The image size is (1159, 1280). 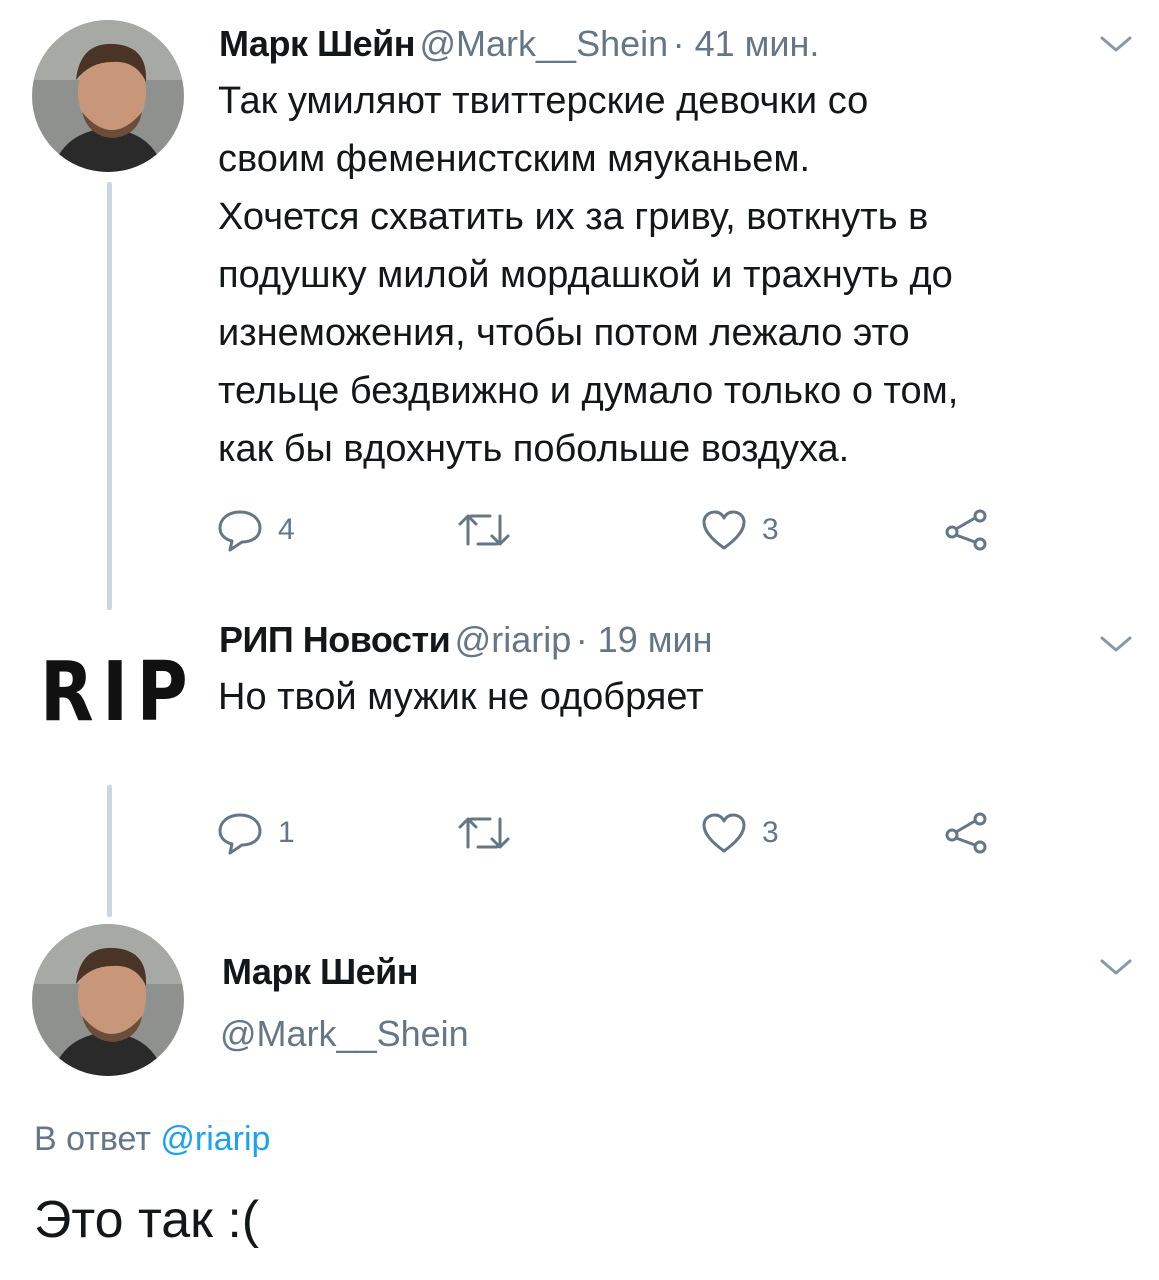 I want to click on reply-to-handle: @riarip, so click(x=215, y=1139).